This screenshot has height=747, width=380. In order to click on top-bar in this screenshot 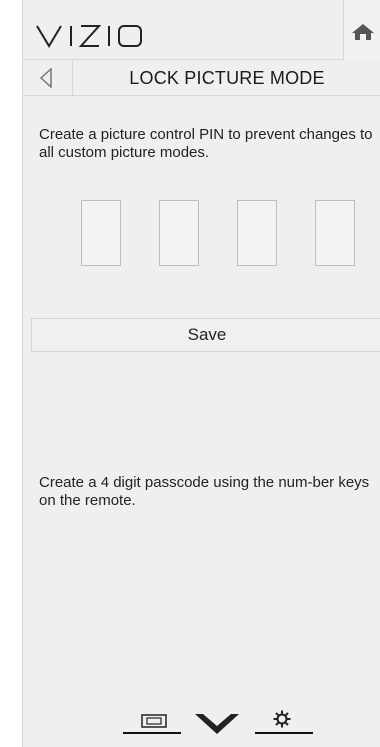, I will do `click(201, 30)`.